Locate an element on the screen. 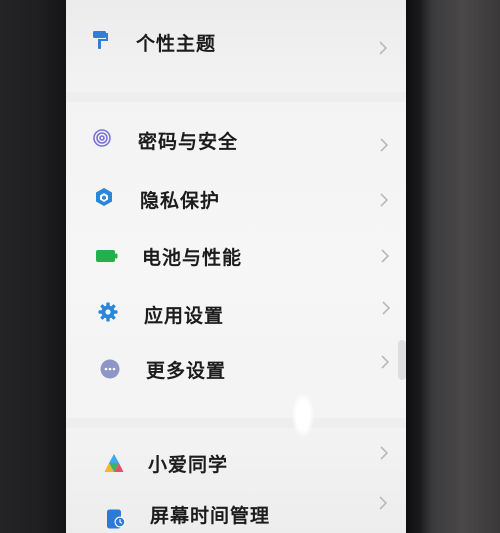  battery-icon is located at coordinates (107, 255).